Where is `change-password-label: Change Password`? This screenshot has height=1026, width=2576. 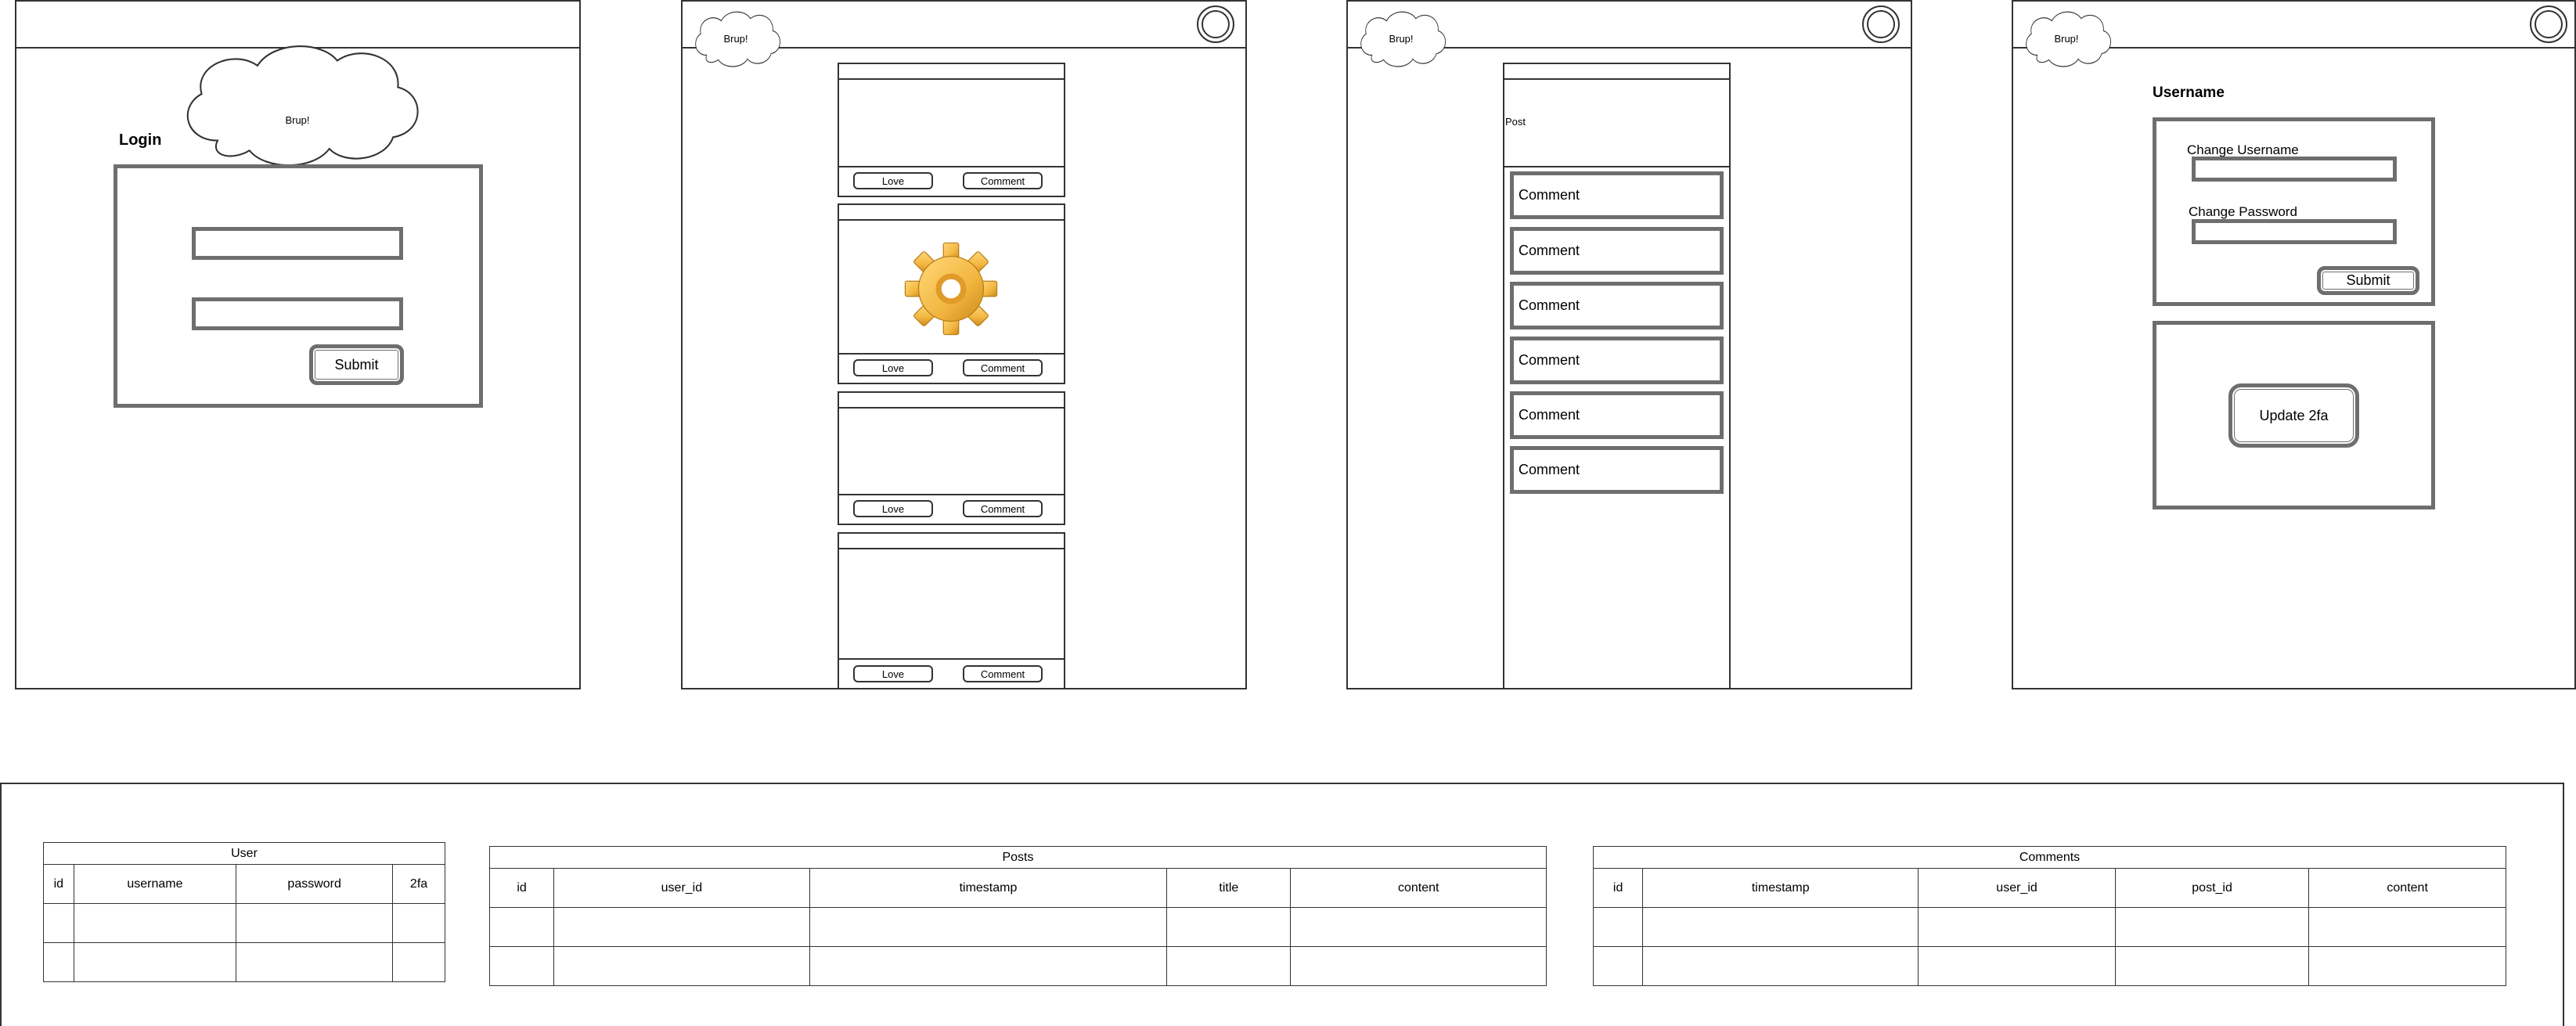
change-password-label: Change Password is located at coordinates (2243, 211).